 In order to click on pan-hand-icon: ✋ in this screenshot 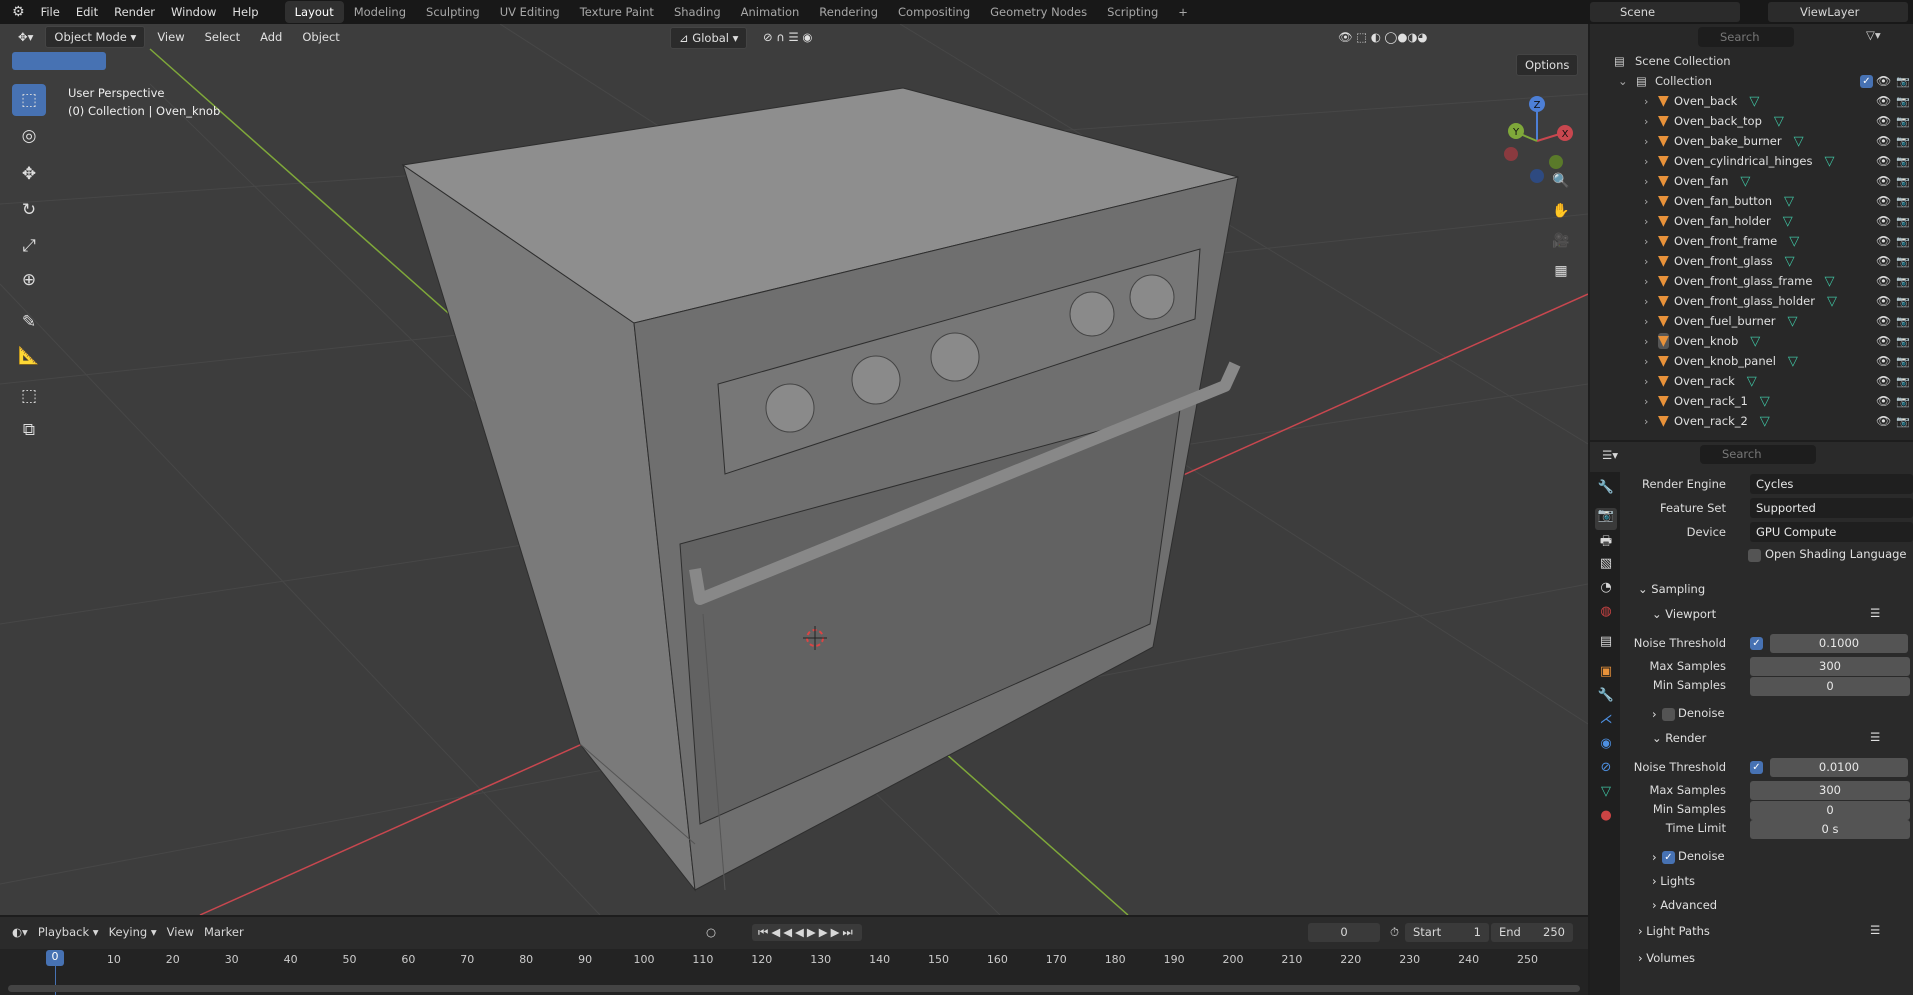, I will do `click(1561, 211)`.